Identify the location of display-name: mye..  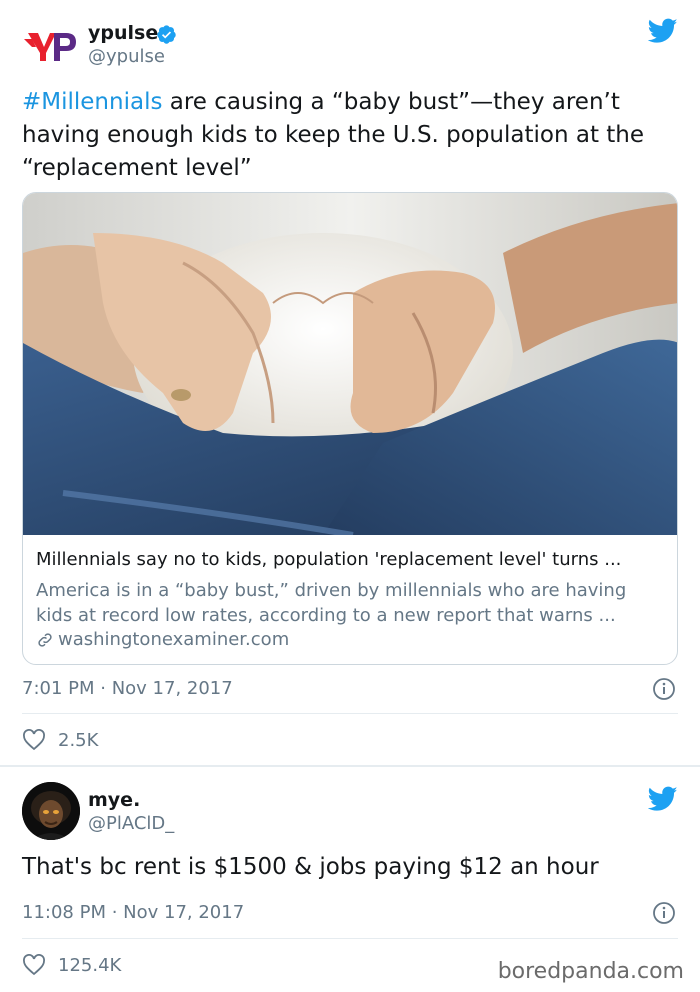
(114, 800).